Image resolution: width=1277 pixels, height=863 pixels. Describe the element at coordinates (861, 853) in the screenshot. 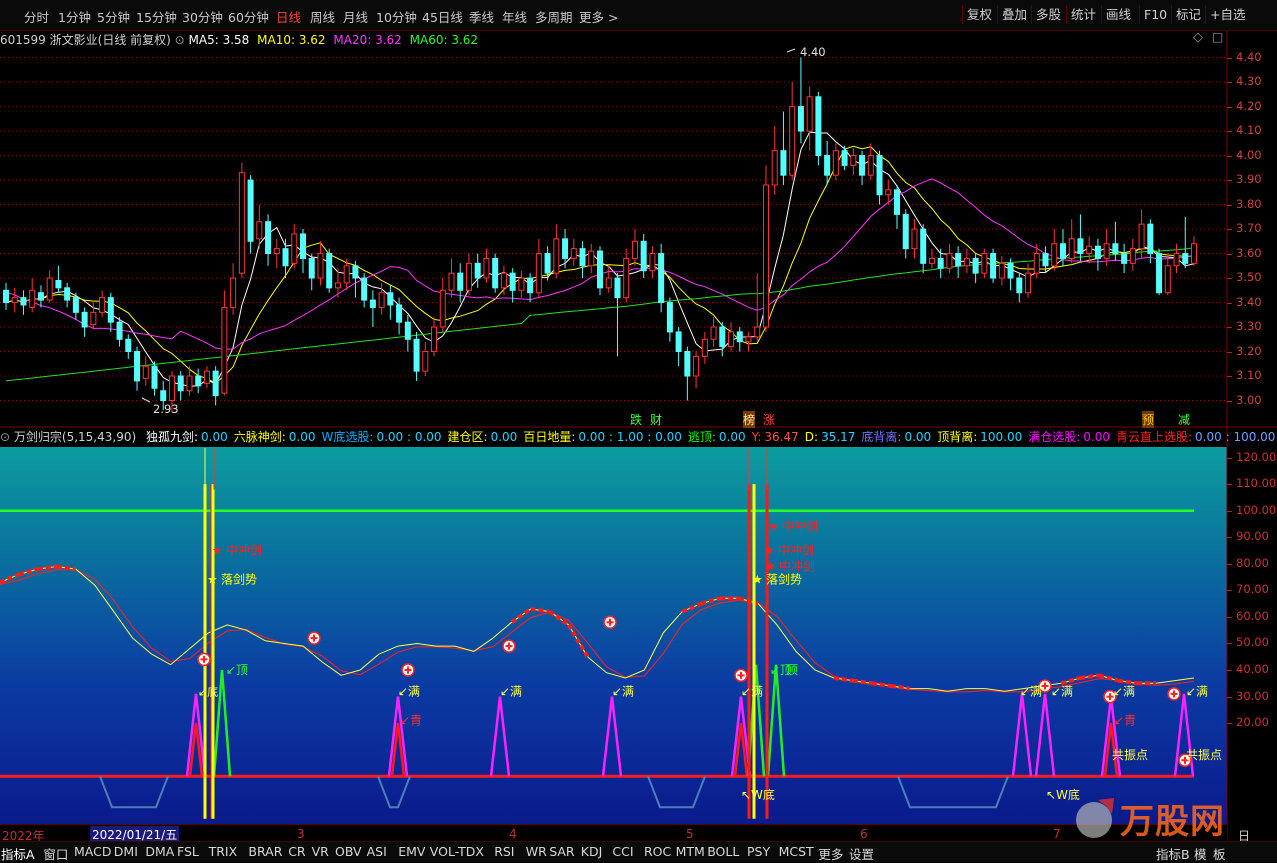

I see `bottom-tab-25: 设置` at that location.